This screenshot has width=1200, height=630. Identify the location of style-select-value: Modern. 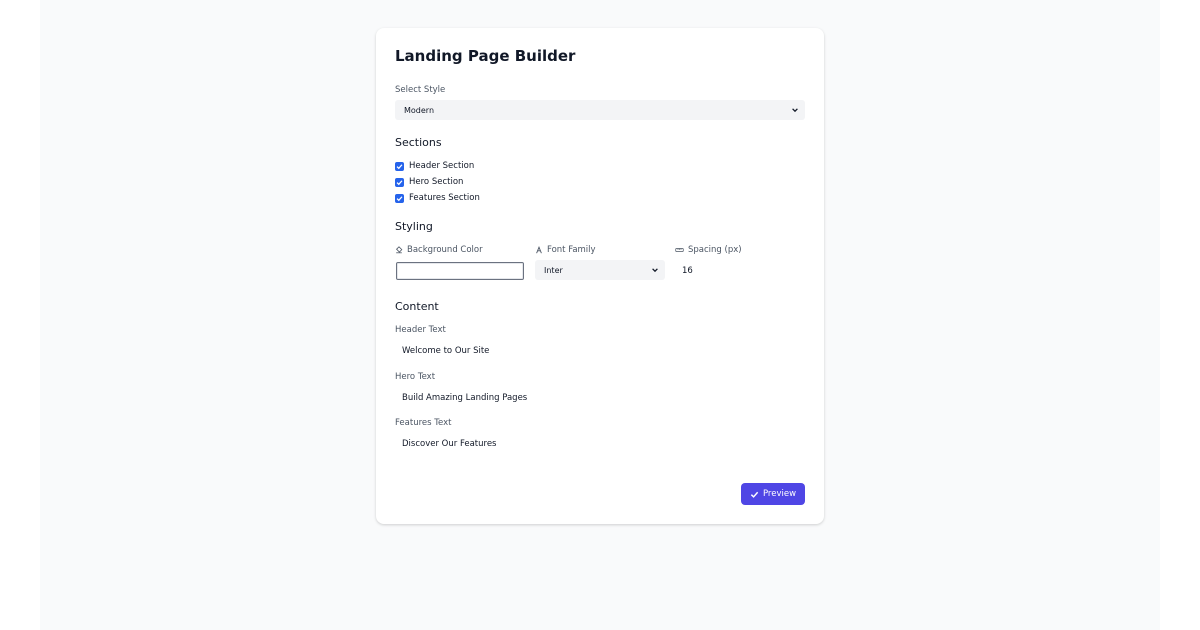
(419, 110).